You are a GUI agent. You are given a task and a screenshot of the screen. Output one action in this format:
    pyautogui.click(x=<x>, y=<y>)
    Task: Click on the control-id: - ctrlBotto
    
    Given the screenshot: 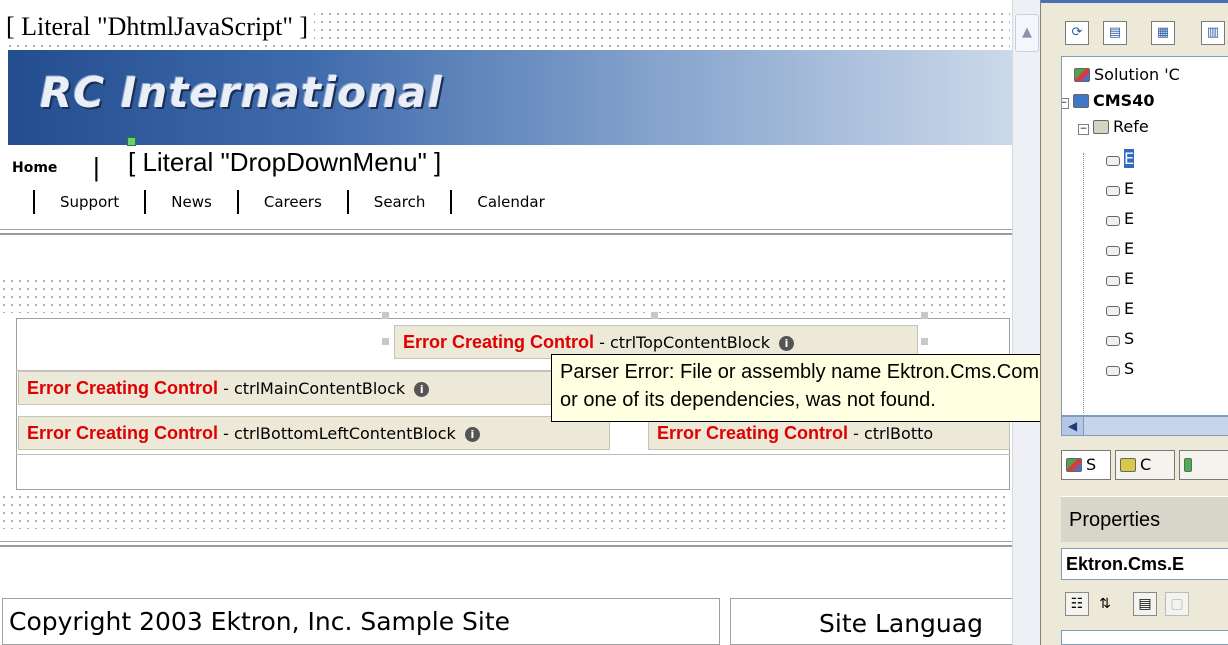 What is the action you would take?
    pyautogui.click(x=891, y=433)
    